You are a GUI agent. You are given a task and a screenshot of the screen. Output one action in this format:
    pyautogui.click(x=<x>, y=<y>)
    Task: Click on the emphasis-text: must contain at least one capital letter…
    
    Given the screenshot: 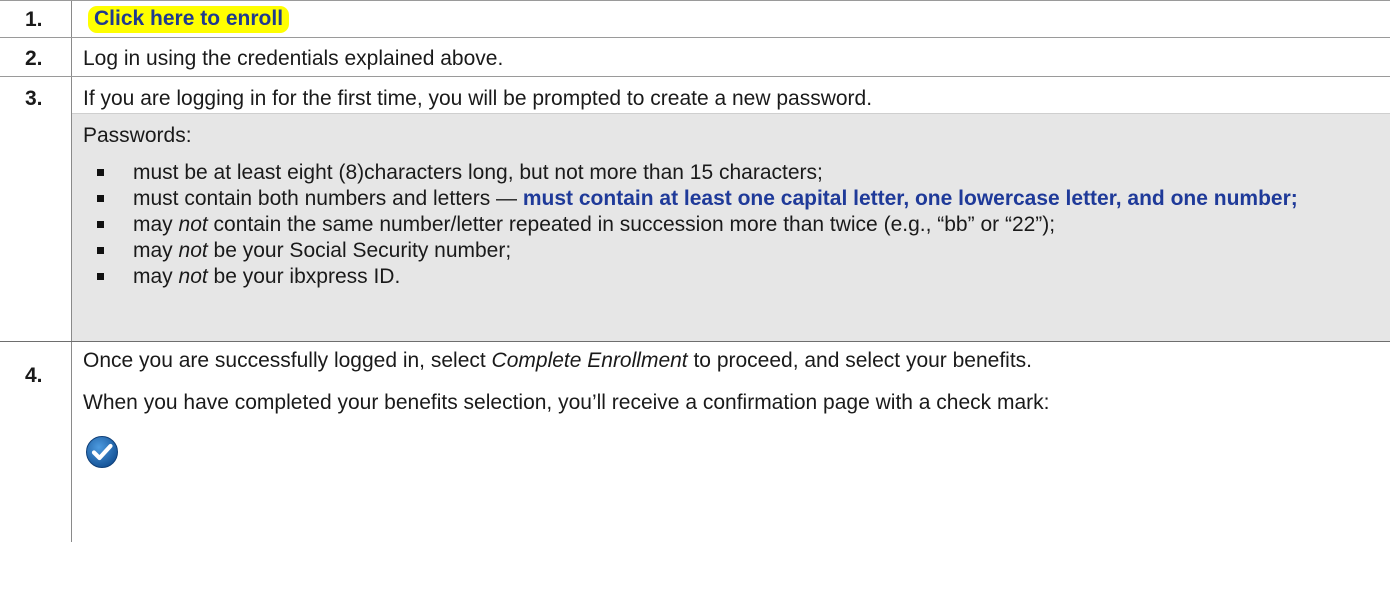 What is the action you would take?
    pyautogui.click(x=910, y=198)
    